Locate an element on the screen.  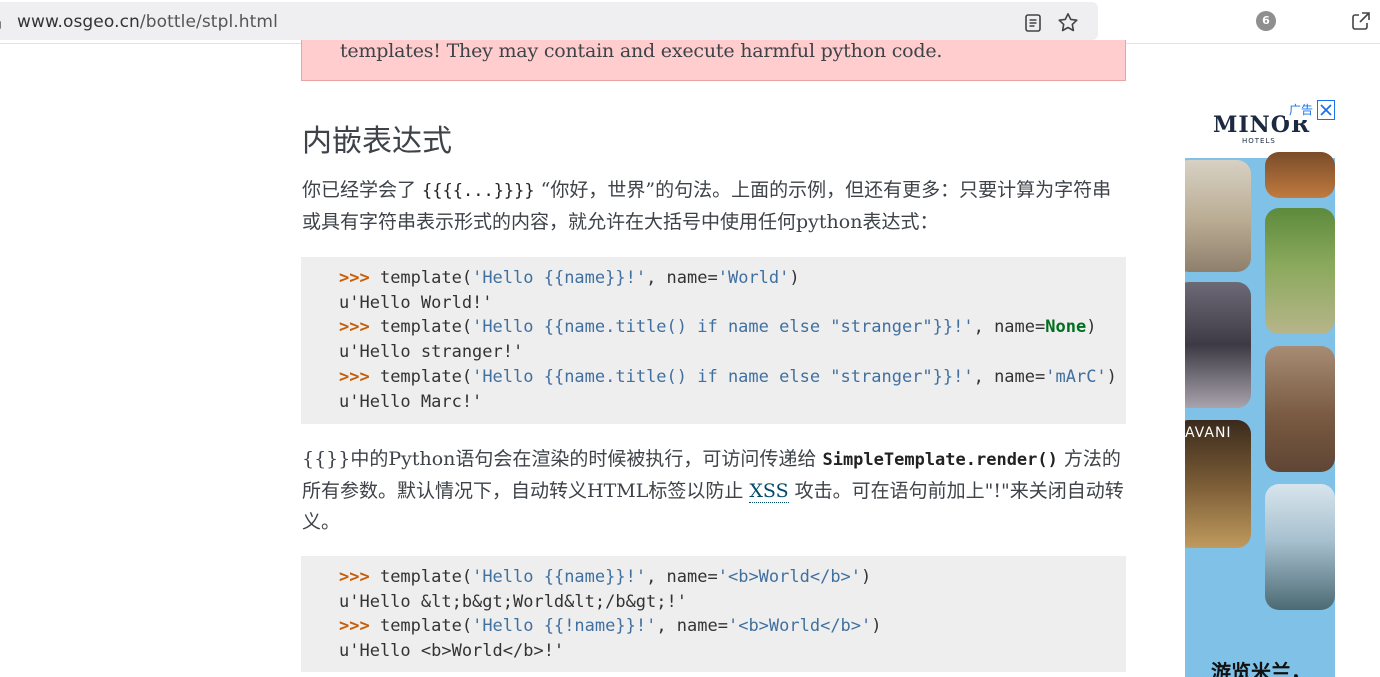
extension-badge-icon: 6 is located at coordinates (1266, 21).